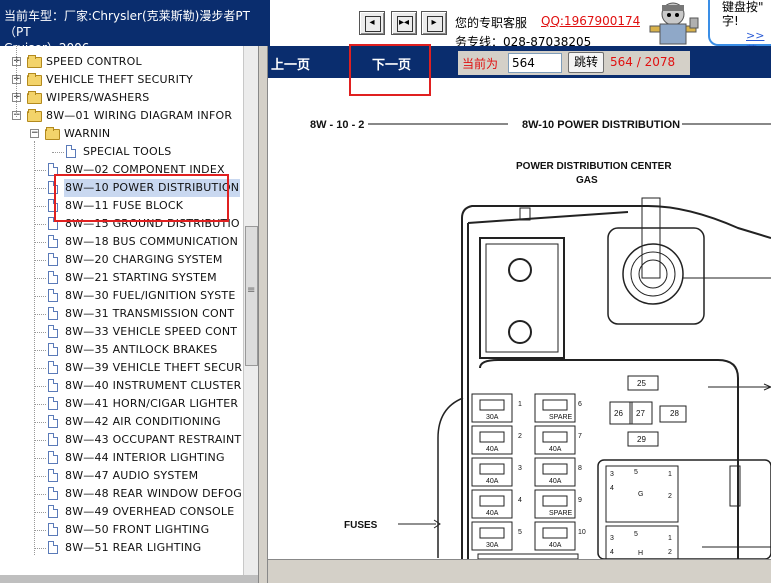 The height and width of the screenshot is (583, 771). I want to click on relay-26: 26, so click(618, 413).